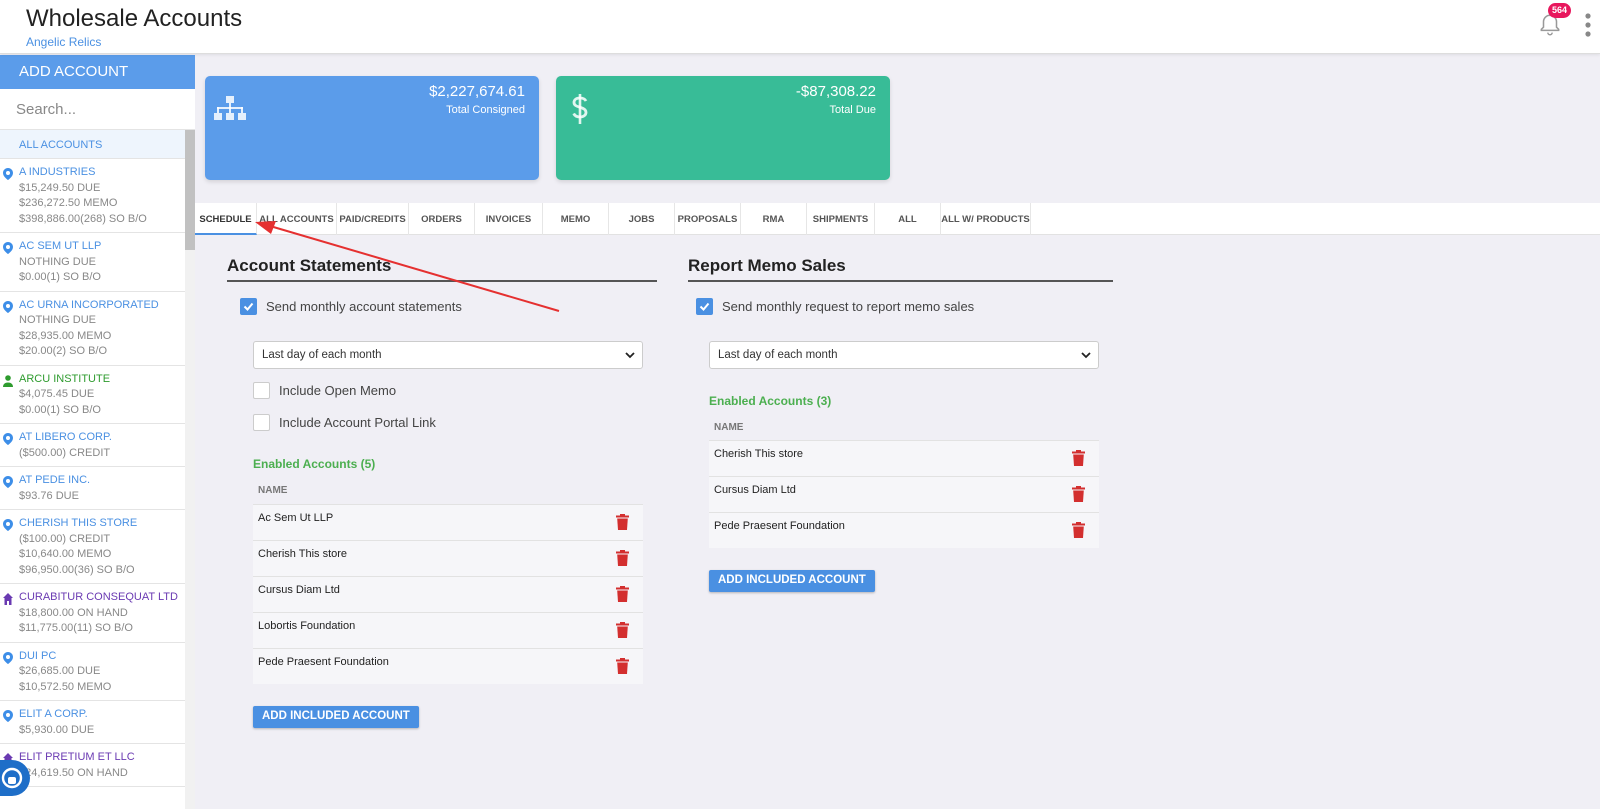  Describe the element at coordinates (261, 422) in the screenshot. I see `include-portal-link-checkbox` at that location.